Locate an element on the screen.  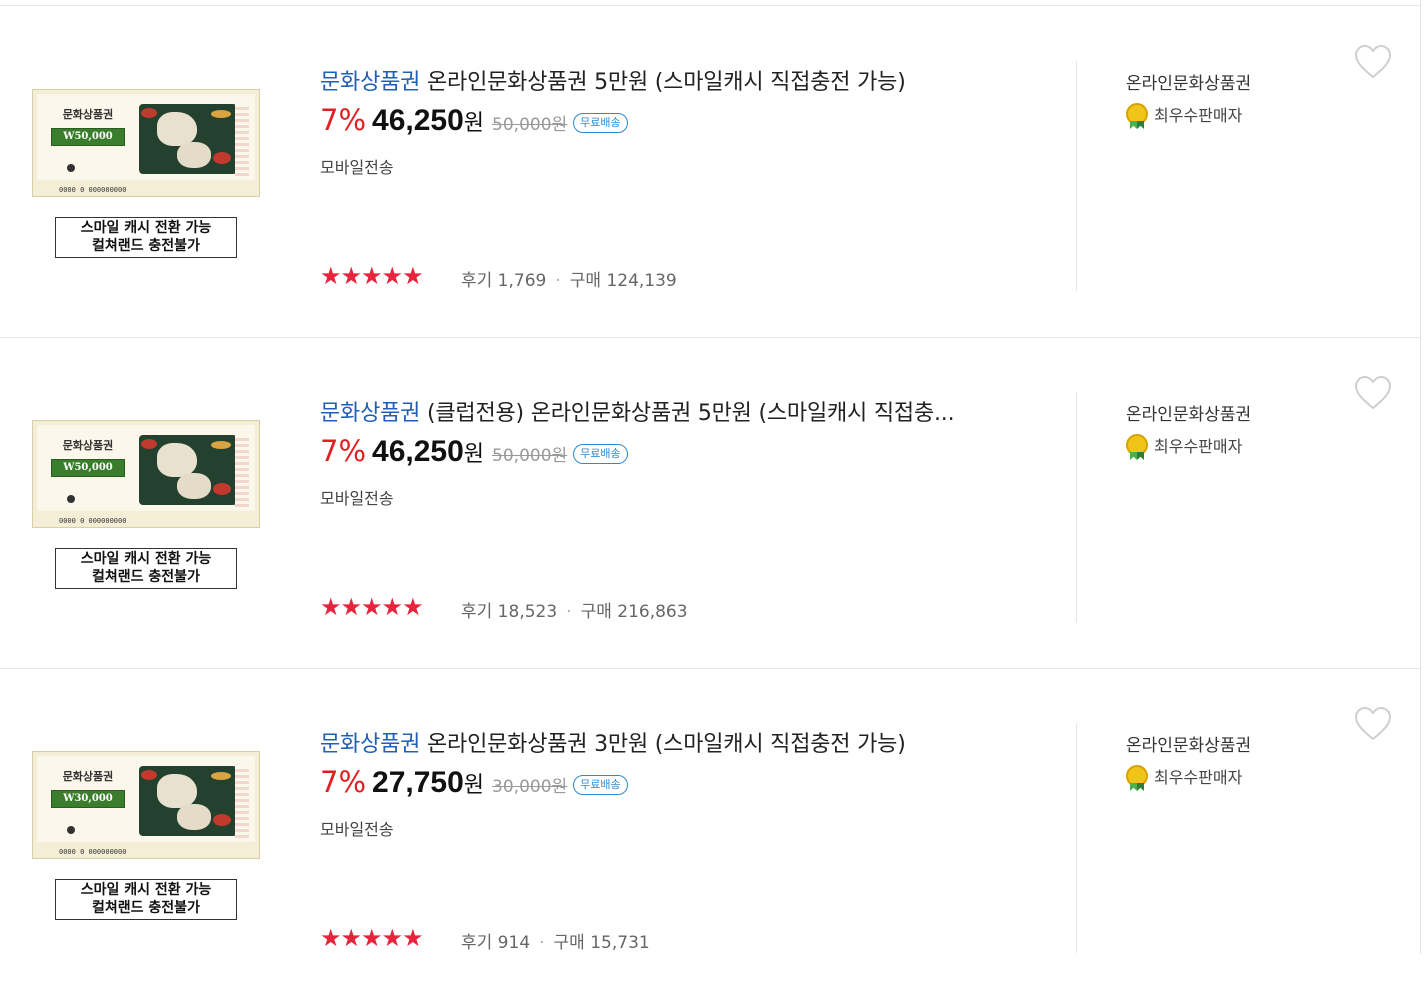
review-purchase-stats: 후기 914 · 구매 15,731 is located at coordinates (555, 940).